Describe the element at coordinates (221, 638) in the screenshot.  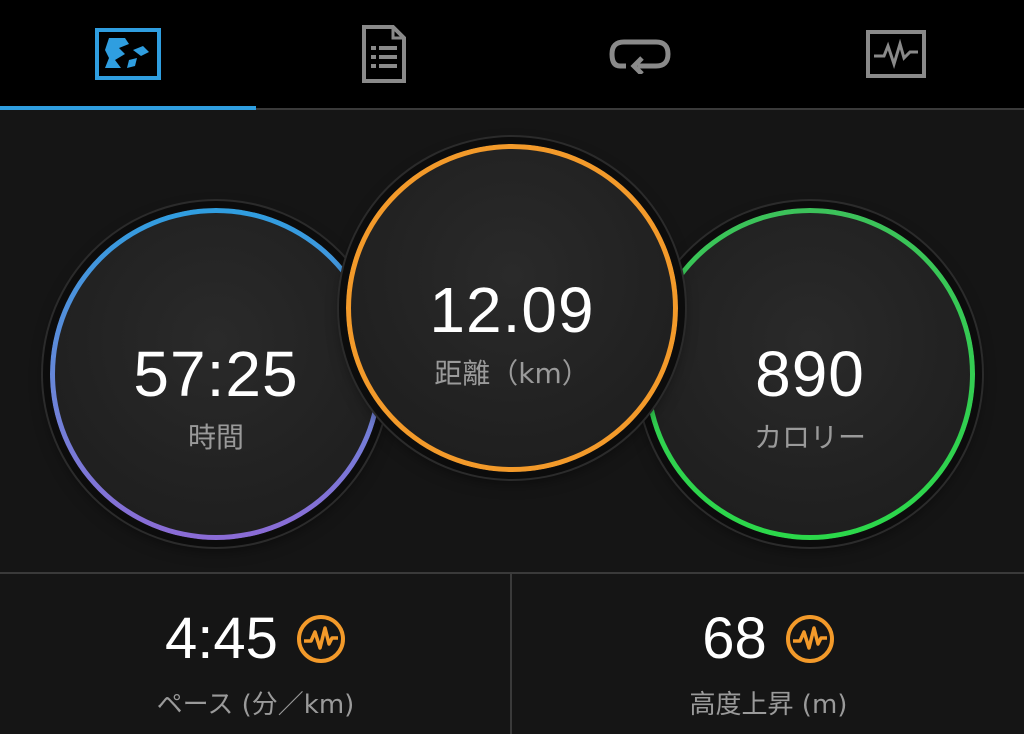
I see `pace-value: 4:45` at that location.